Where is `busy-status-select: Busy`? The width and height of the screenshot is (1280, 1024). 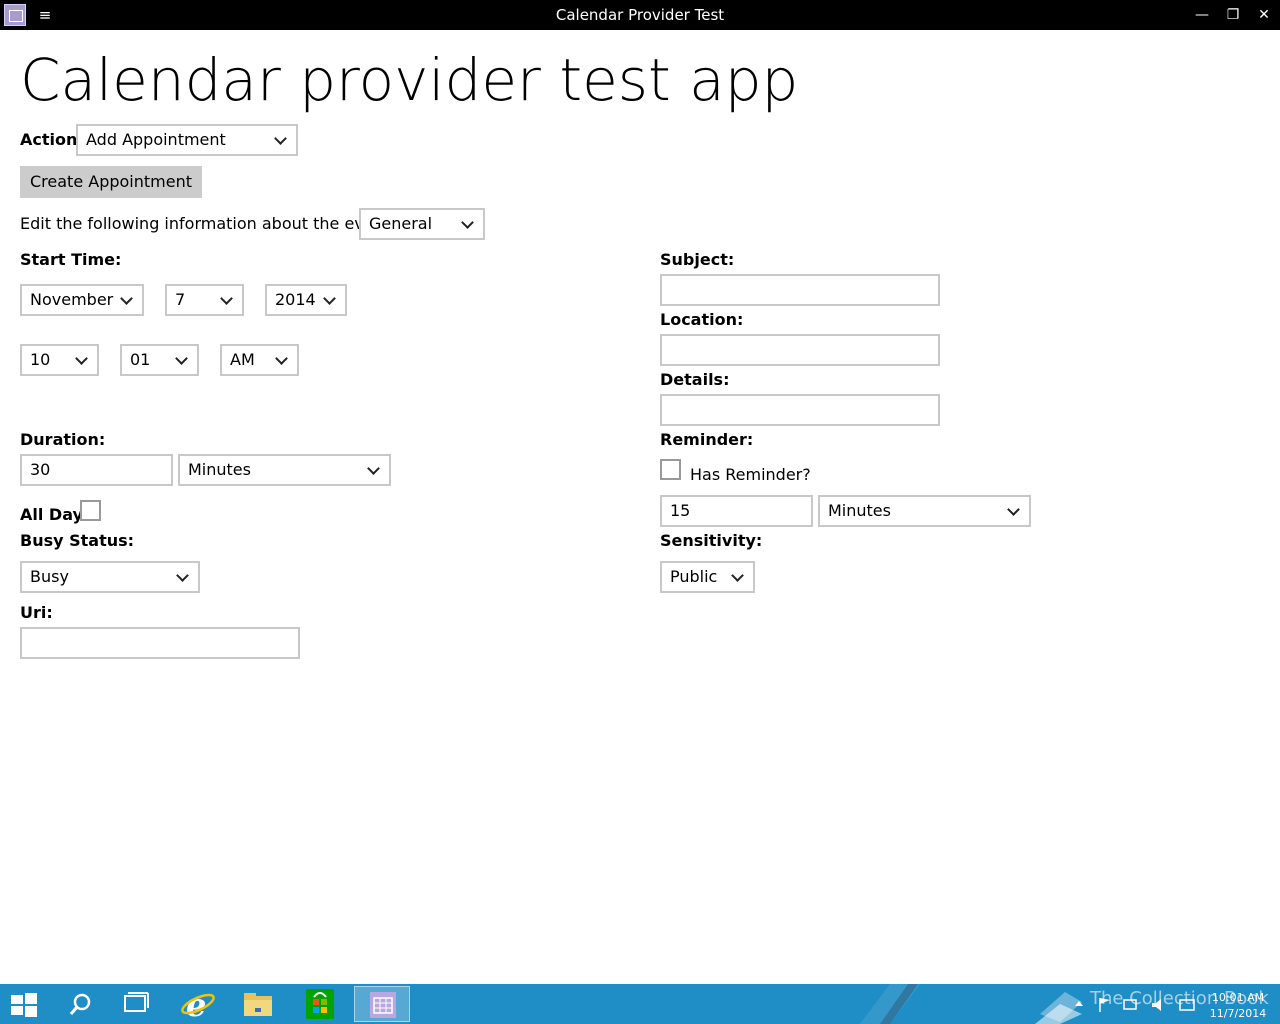
busy-status-select: Busy is located at coordinates (110, 577).